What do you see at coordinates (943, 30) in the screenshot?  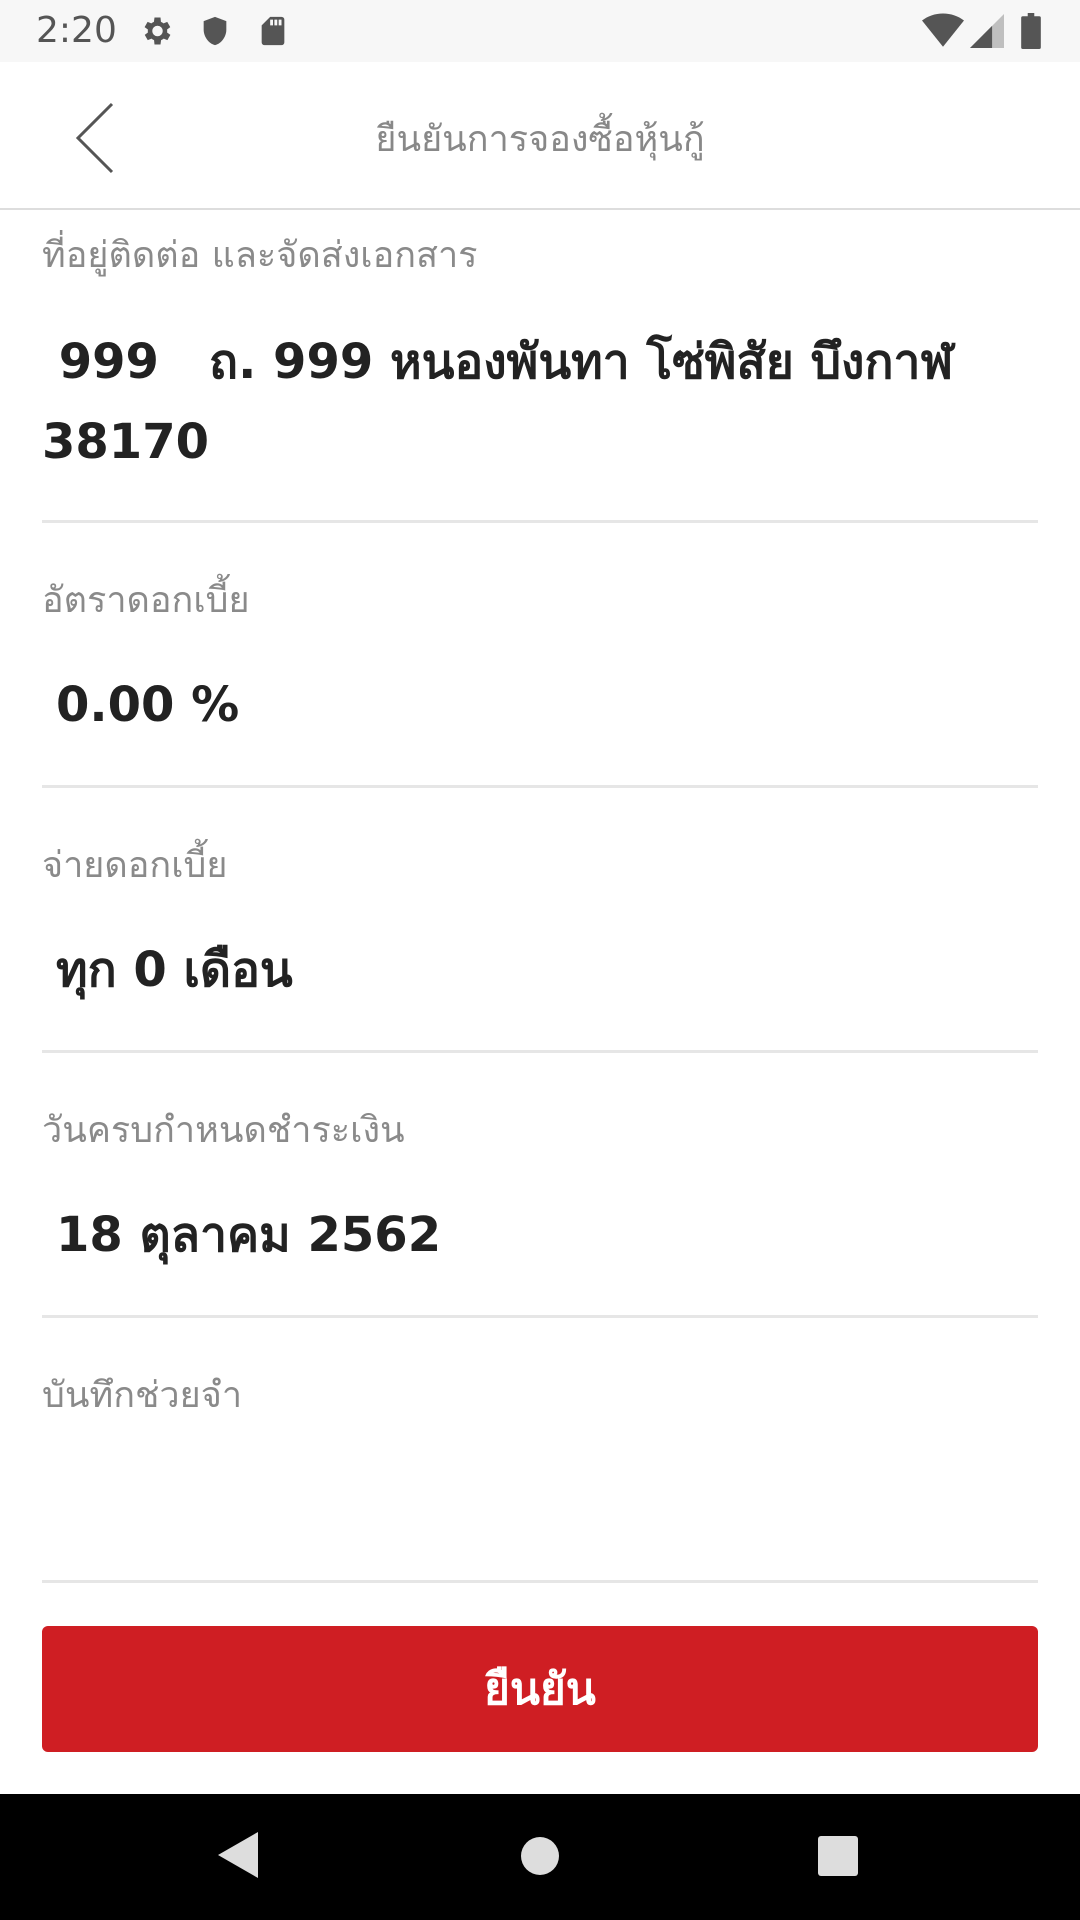 I see `wifi-icon` at bounding box center [943, 30].